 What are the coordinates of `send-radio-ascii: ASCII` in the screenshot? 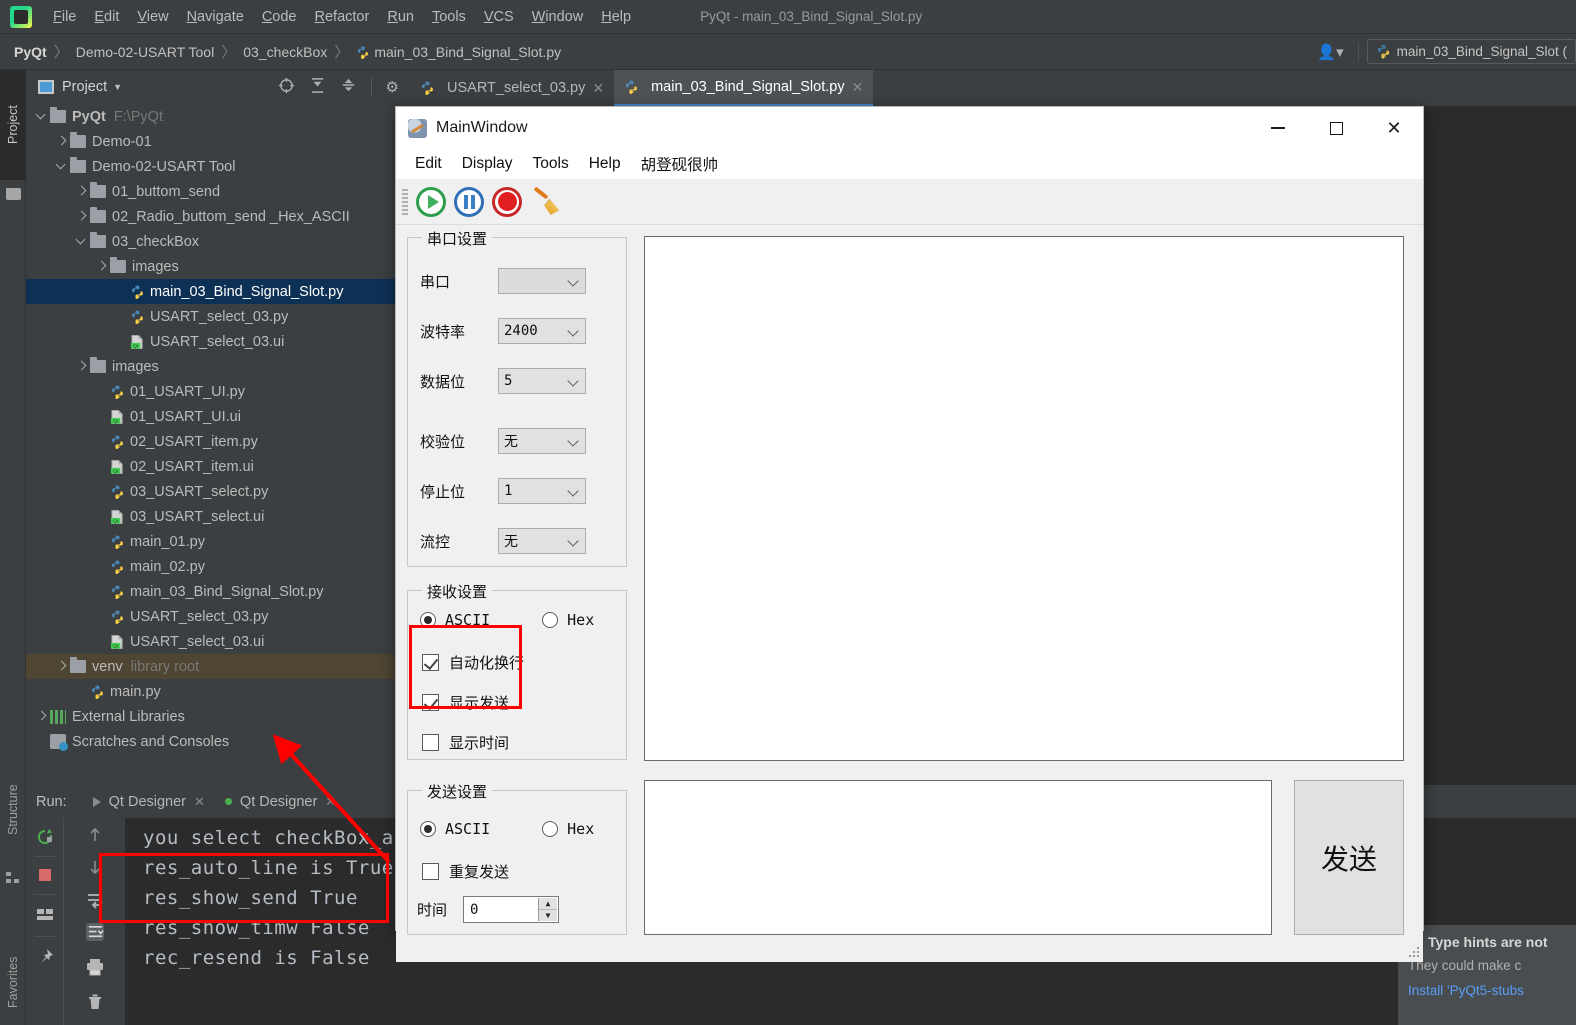 It's located at (455, 829).